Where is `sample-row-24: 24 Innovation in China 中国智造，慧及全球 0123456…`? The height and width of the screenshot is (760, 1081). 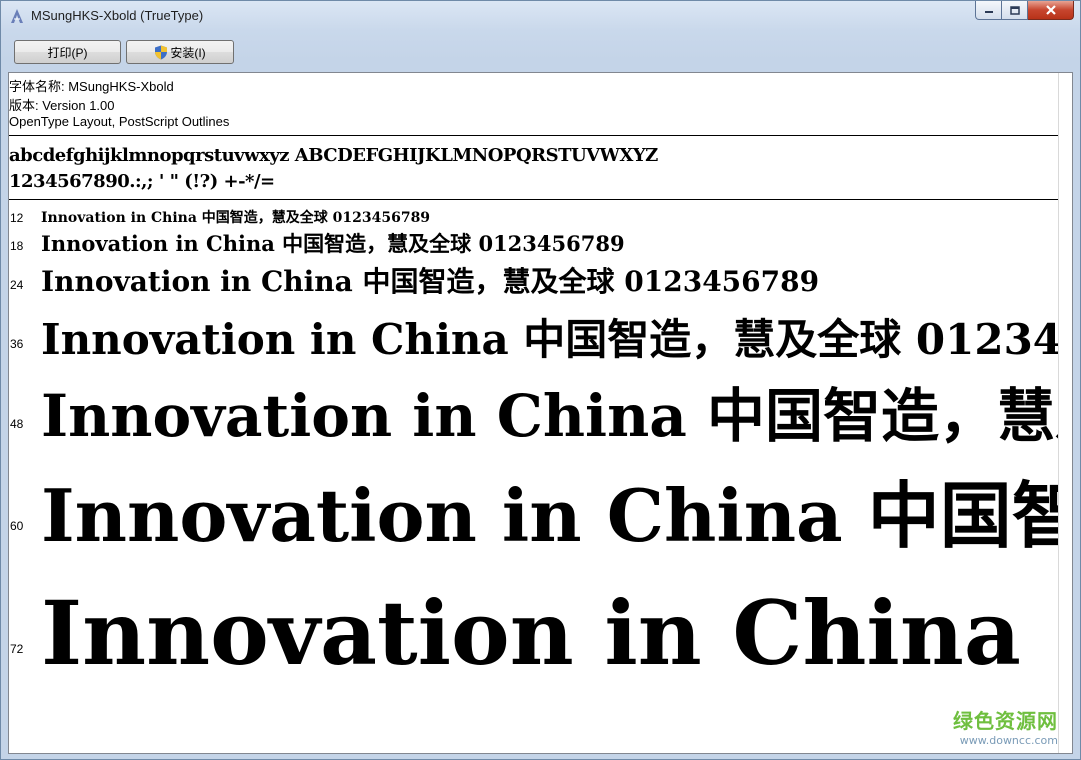 sample-row-24: 24 Innovation in China 中国智造，慧及全球 0123456… is located at coordinates (534, 279).